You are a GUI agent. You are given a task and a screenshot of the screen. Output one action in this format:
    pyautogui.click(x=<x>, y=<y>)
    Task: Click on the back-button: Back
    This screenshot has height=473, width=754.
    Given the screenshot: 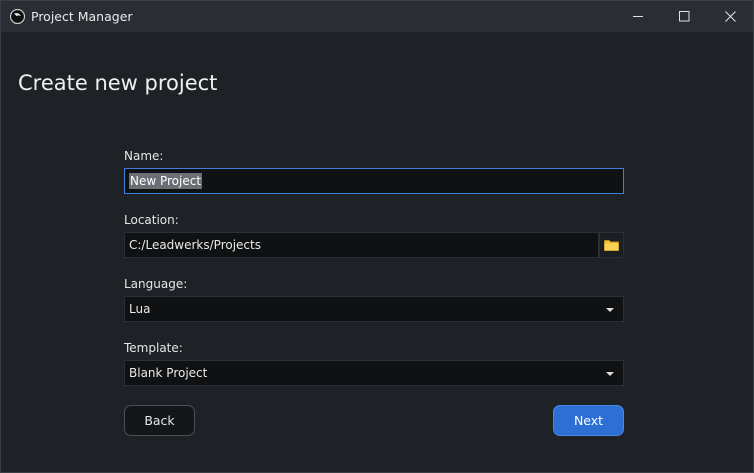 What is the action you would take?
    pyautogui.click(x=159, y=420)
    